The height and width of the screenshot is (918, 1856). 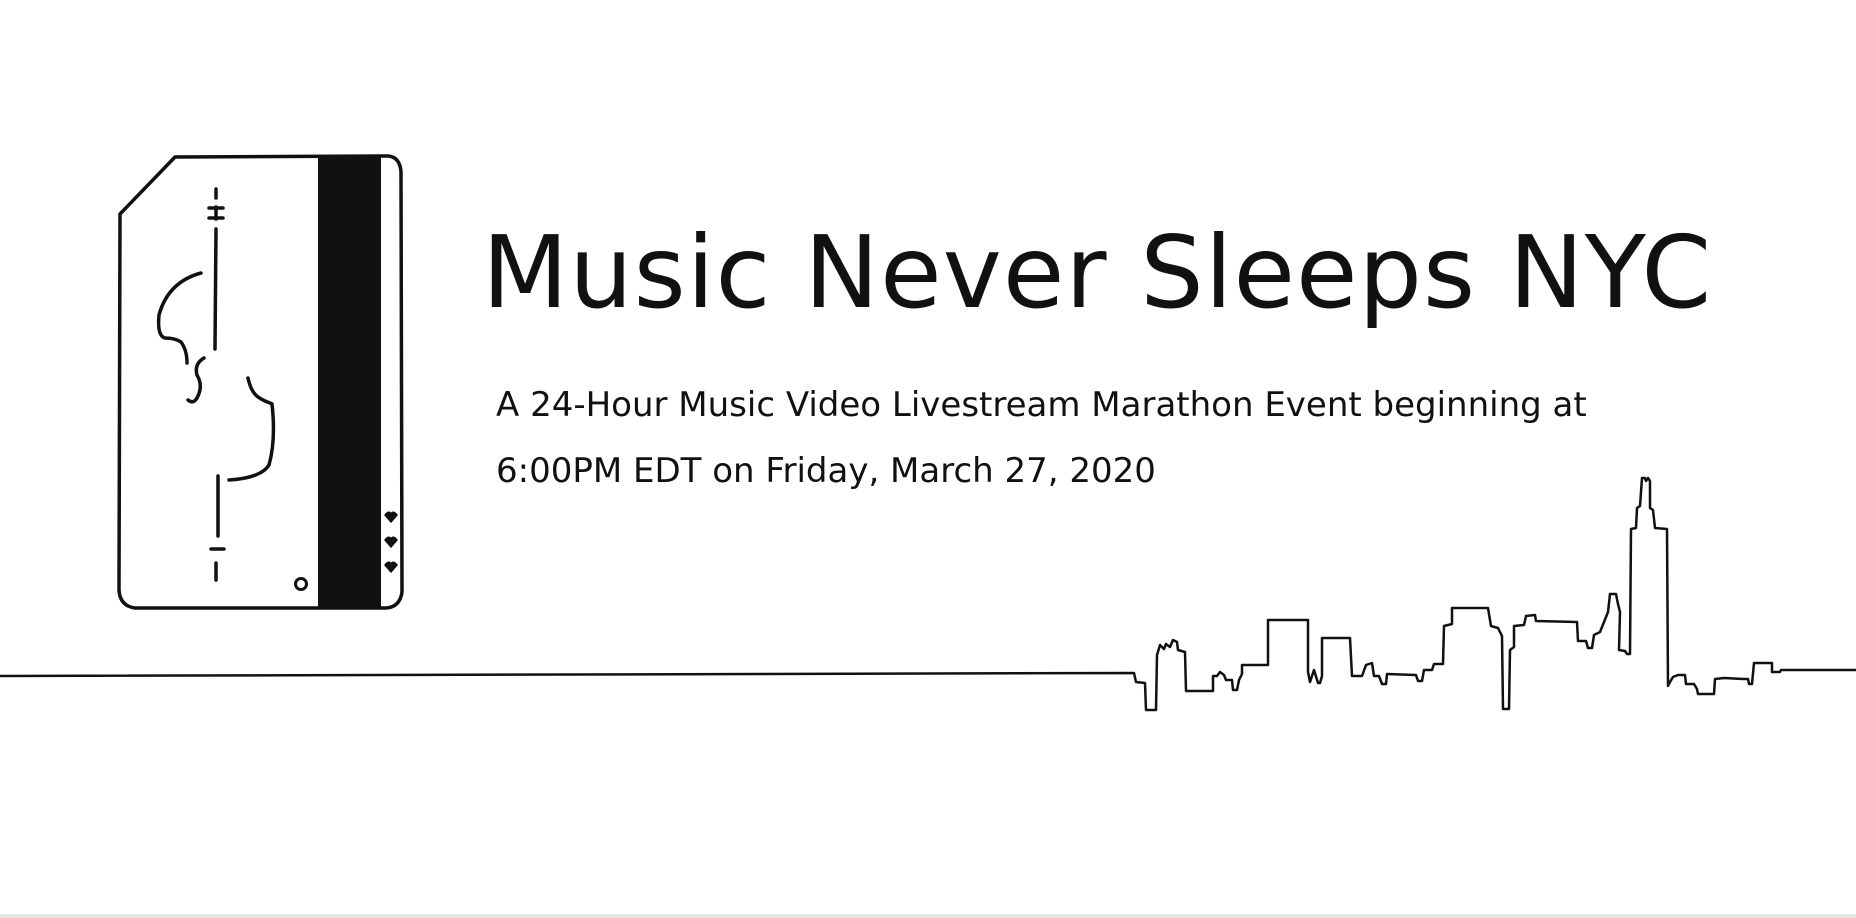 What do you see at coordinates (1097, 272) in the screenshot?
I see `page-title: Music Never Sleeps NYC` at bounding box center [1097, 272].